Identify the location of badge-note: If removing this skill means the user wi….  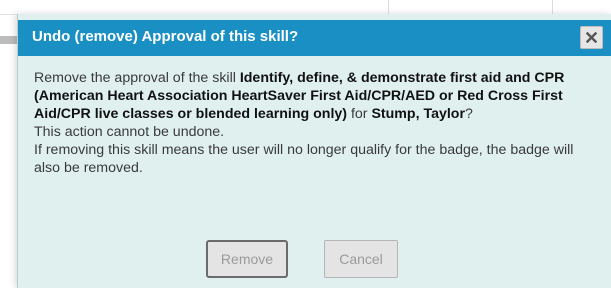
(304, 159).